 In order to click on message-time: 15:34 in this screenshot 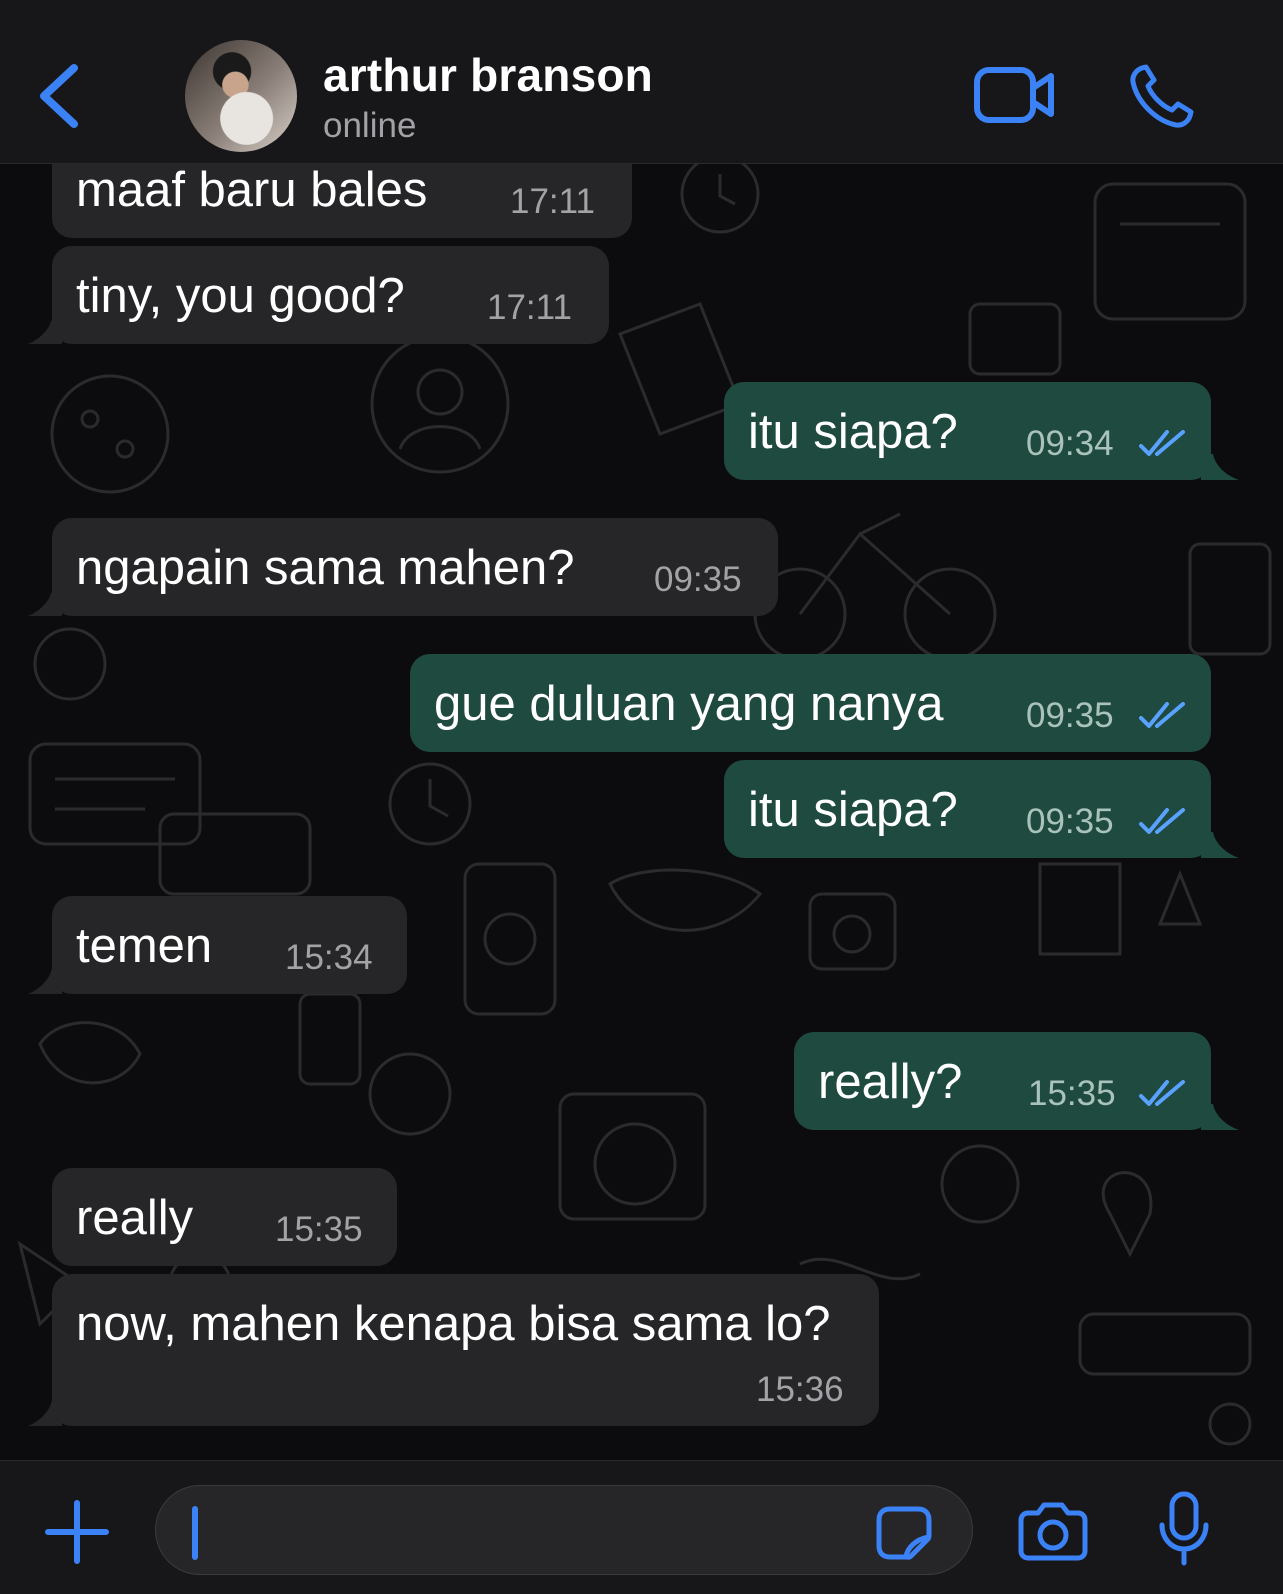, I will do `click(329, 957)`.